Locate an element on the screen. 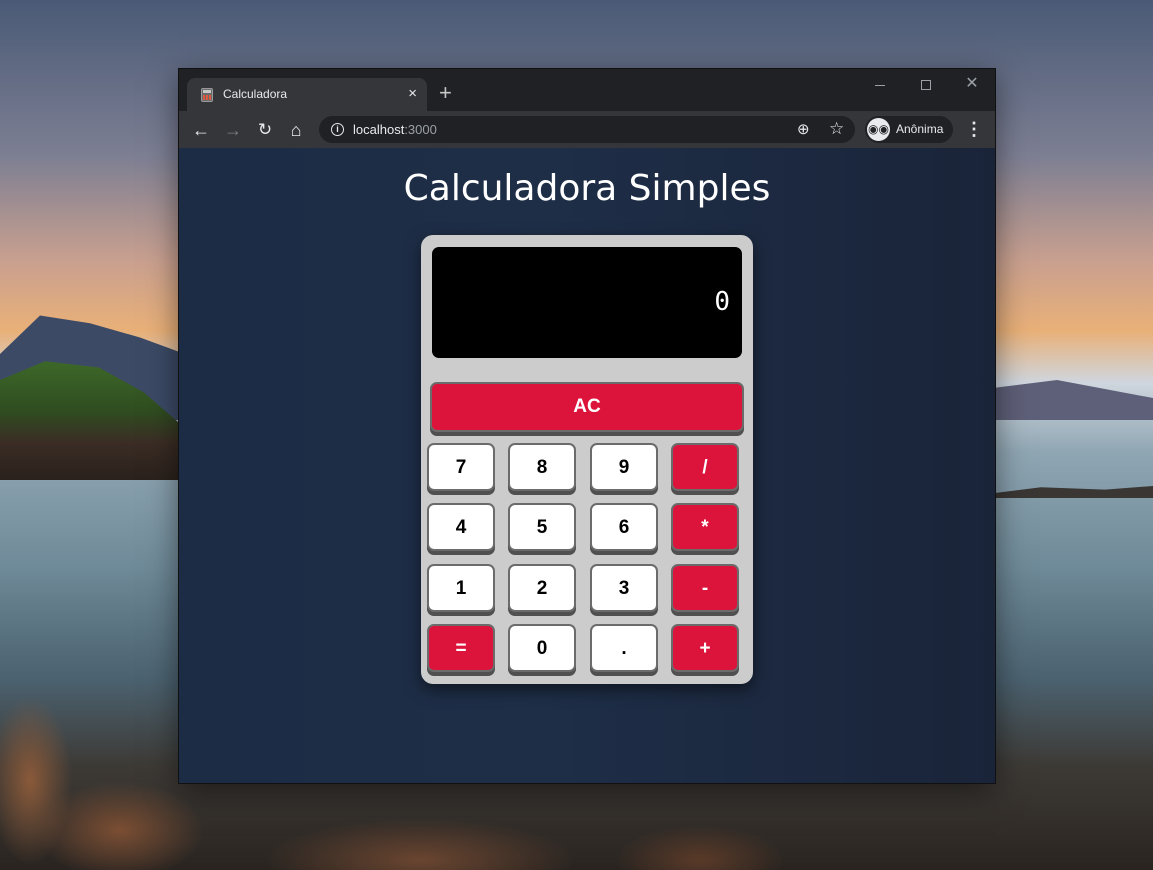 Image resolution: width=1153 pixels, height=870 pixels. zoom-icon: ⊕ is located at coordinates (803, 129).